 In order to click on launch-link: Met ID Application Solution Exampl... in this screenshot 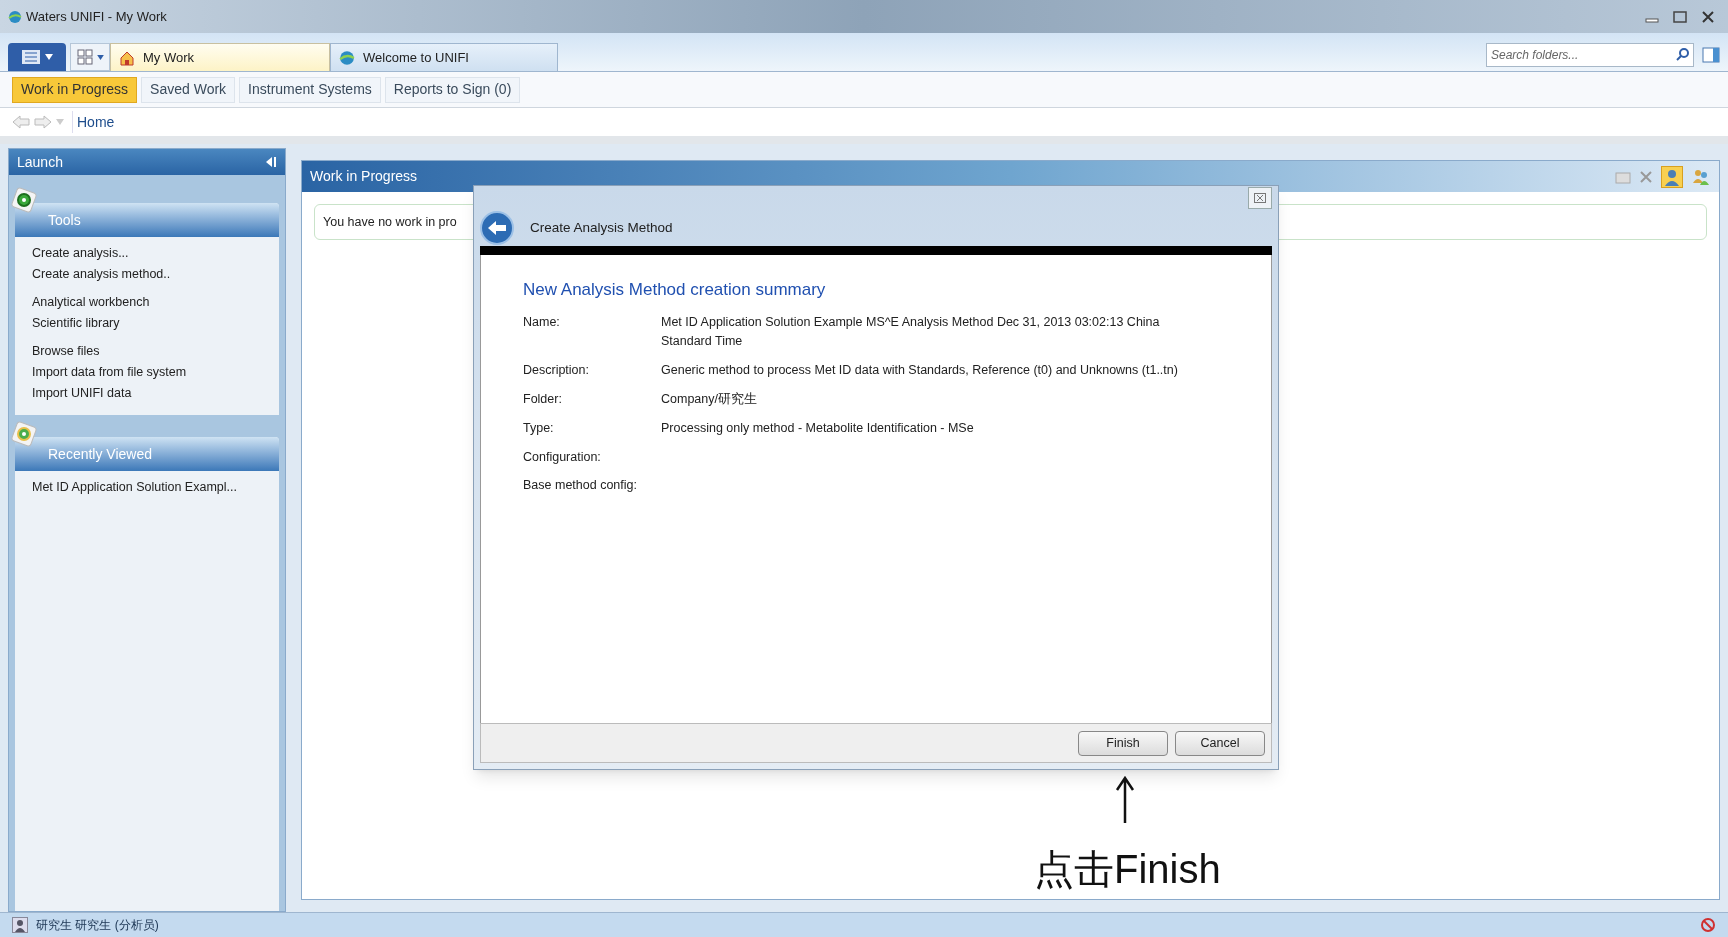, I will do `click(155, 487)`.